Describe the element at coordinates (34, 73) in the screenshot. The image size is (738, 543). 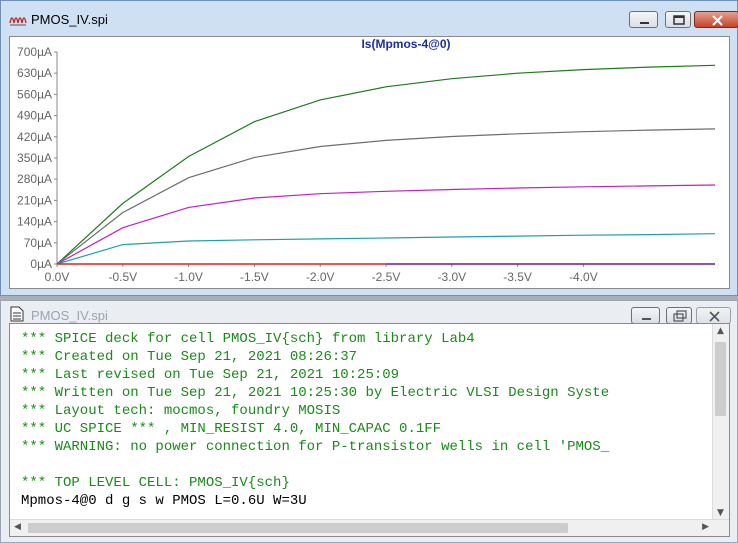
I see `y-tick-label: 630µA` at that location.